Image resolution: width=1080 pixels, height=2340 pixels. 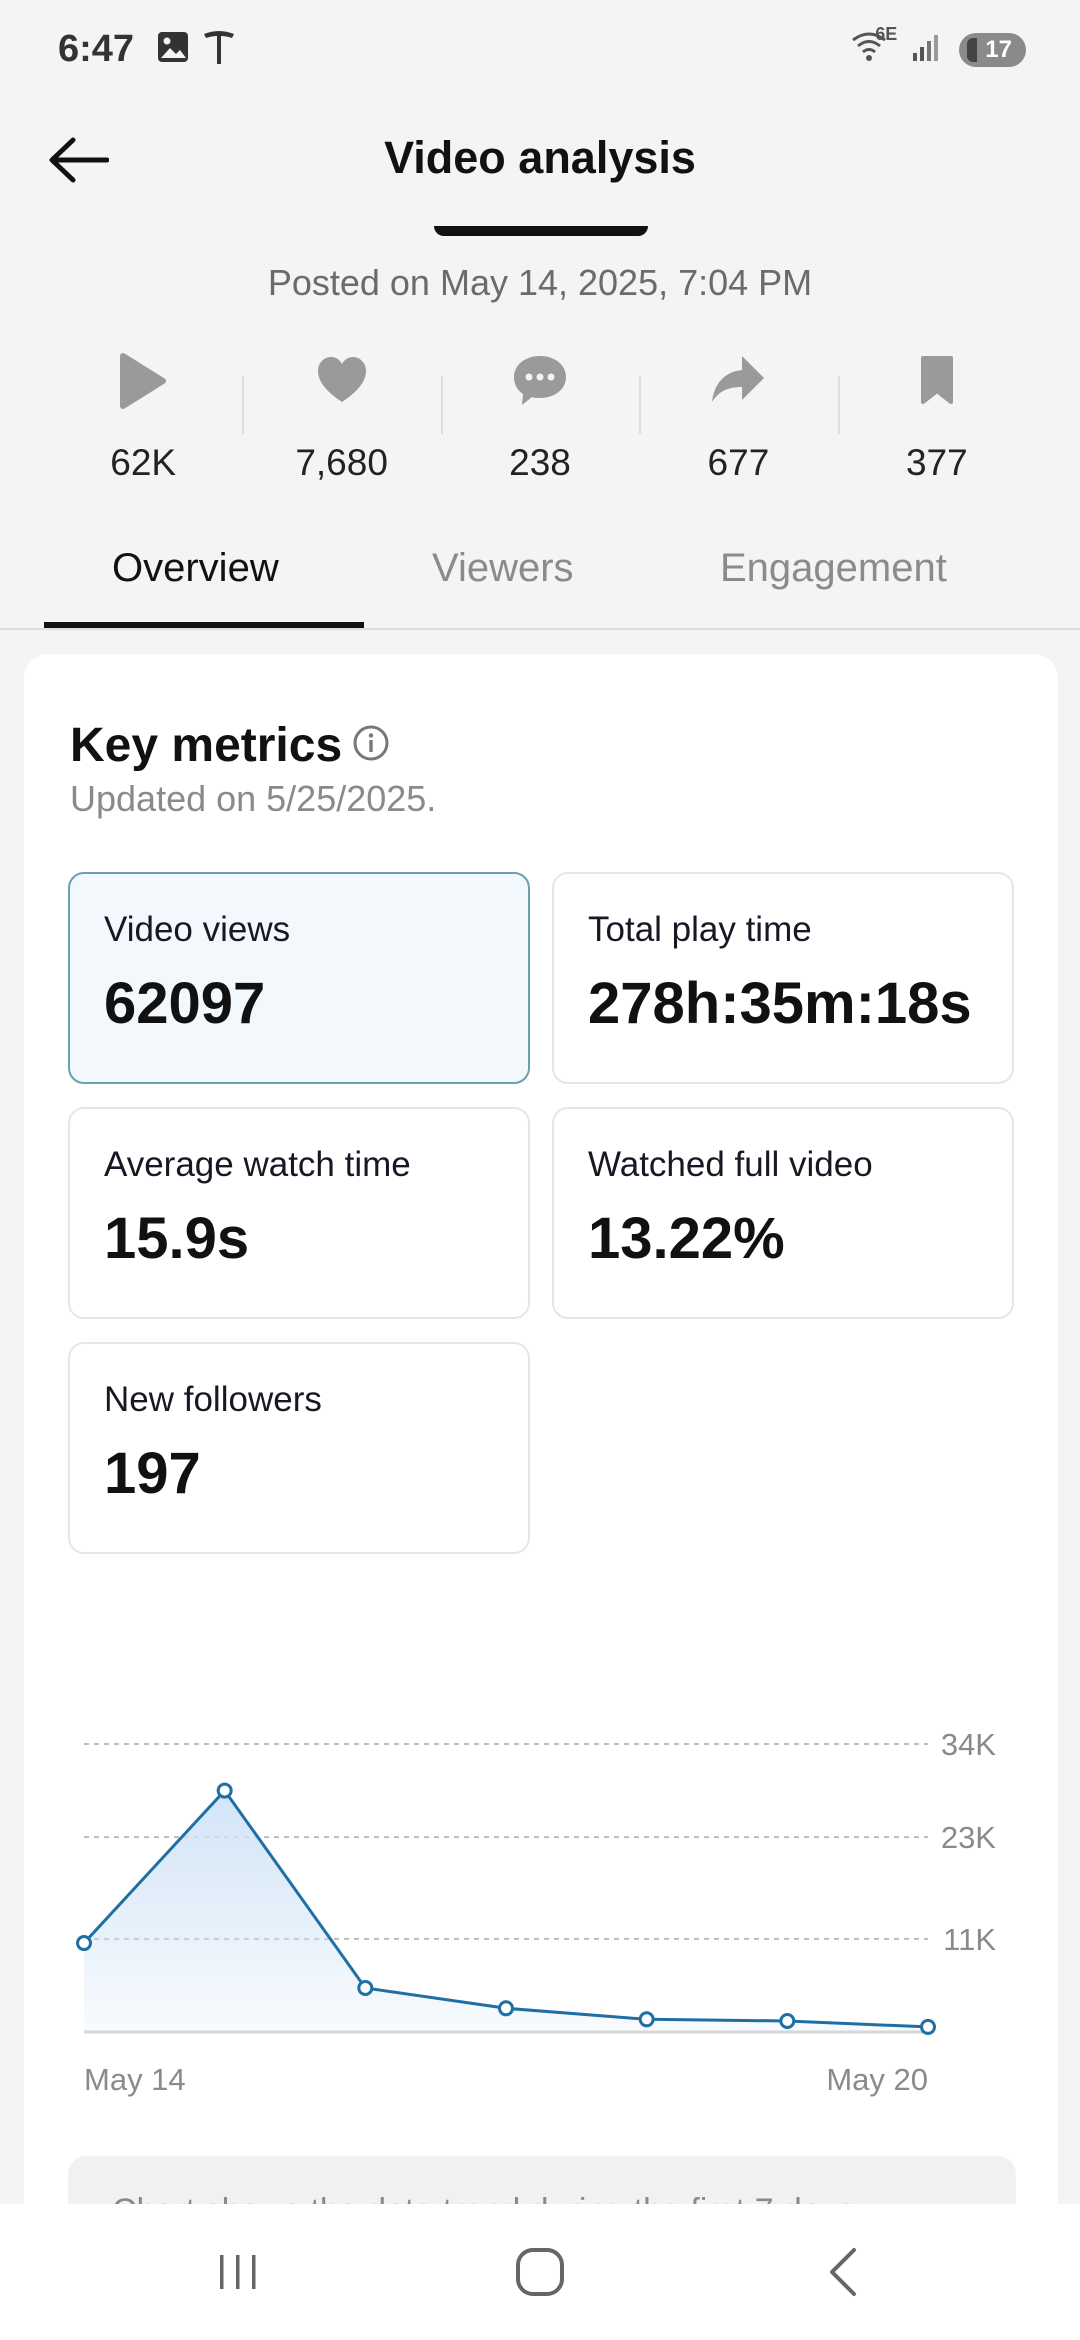 What do you see at coordinates (540, 380) in the screenshot?
I see `comment-icon` at bounding box center [540, 380].